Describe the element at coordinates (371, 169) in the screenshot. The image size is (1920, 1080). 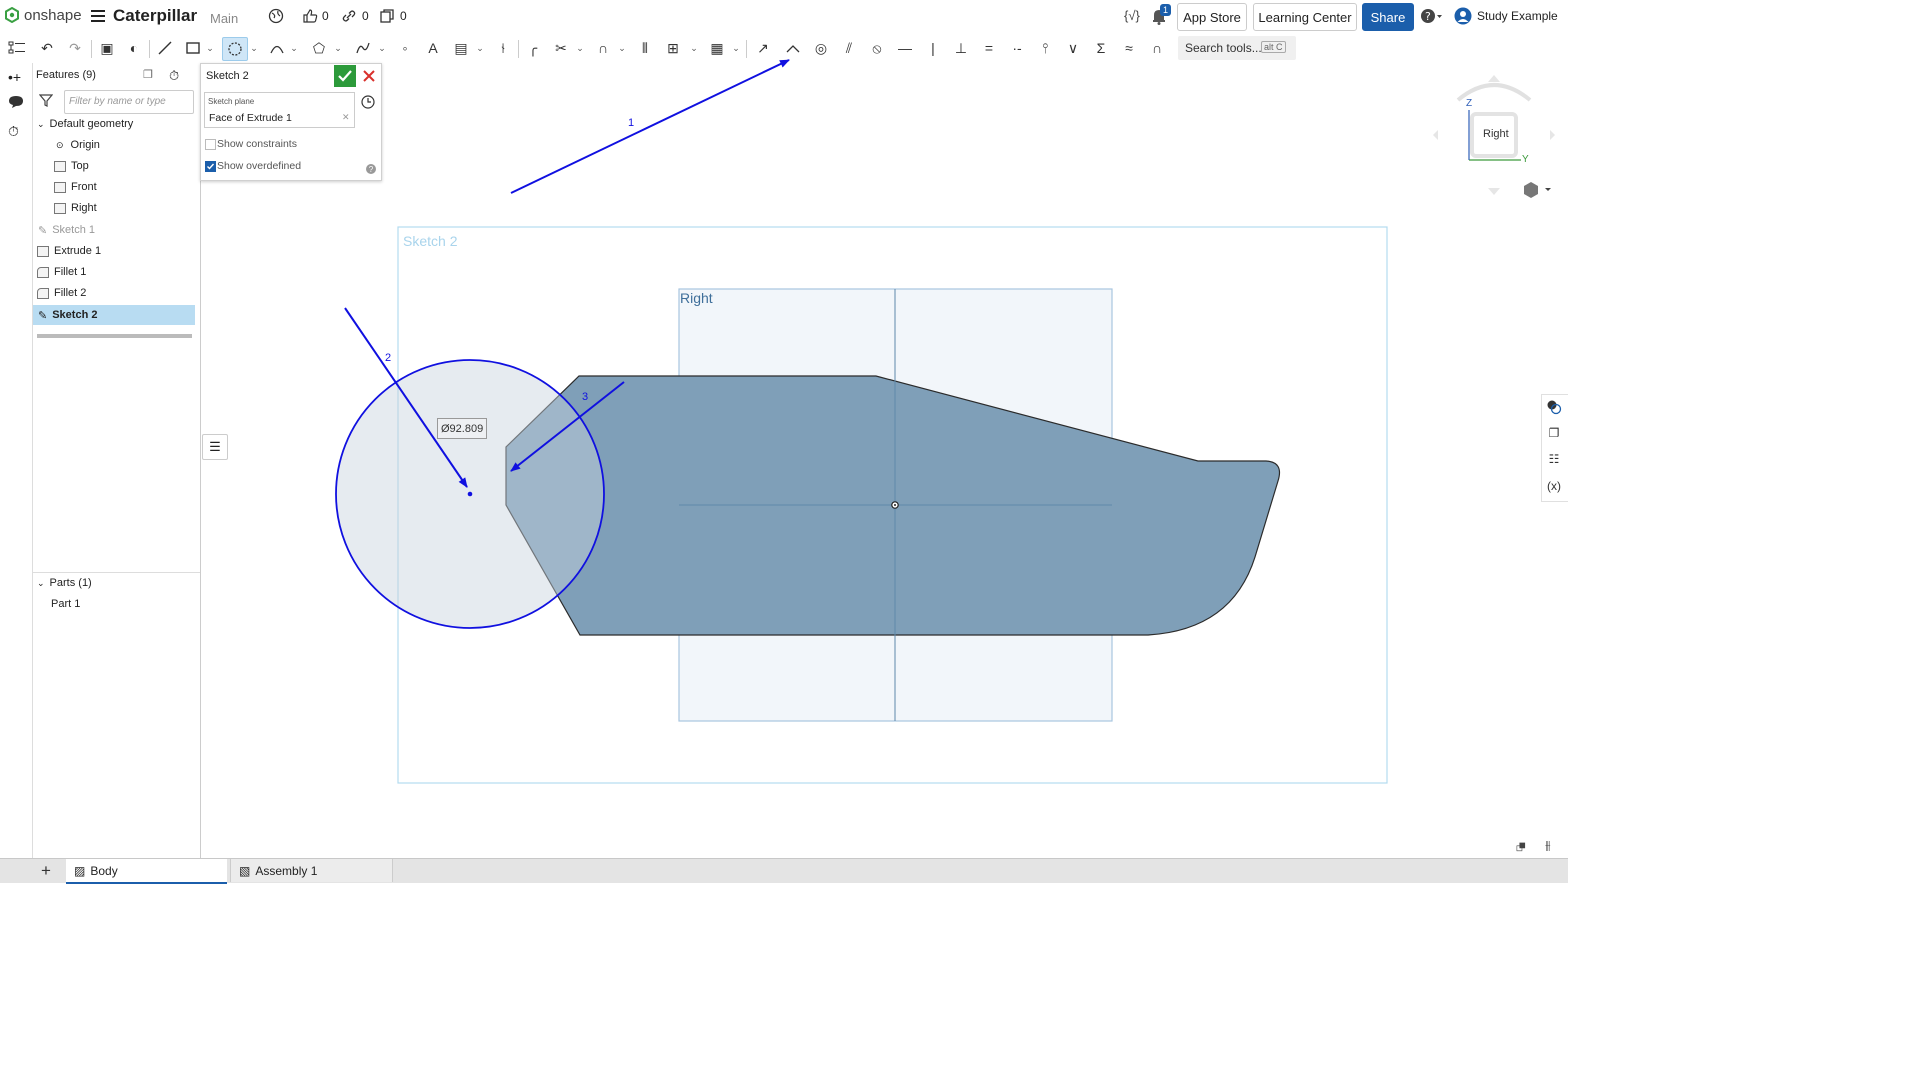
I see `help-icon: ?` at that location.